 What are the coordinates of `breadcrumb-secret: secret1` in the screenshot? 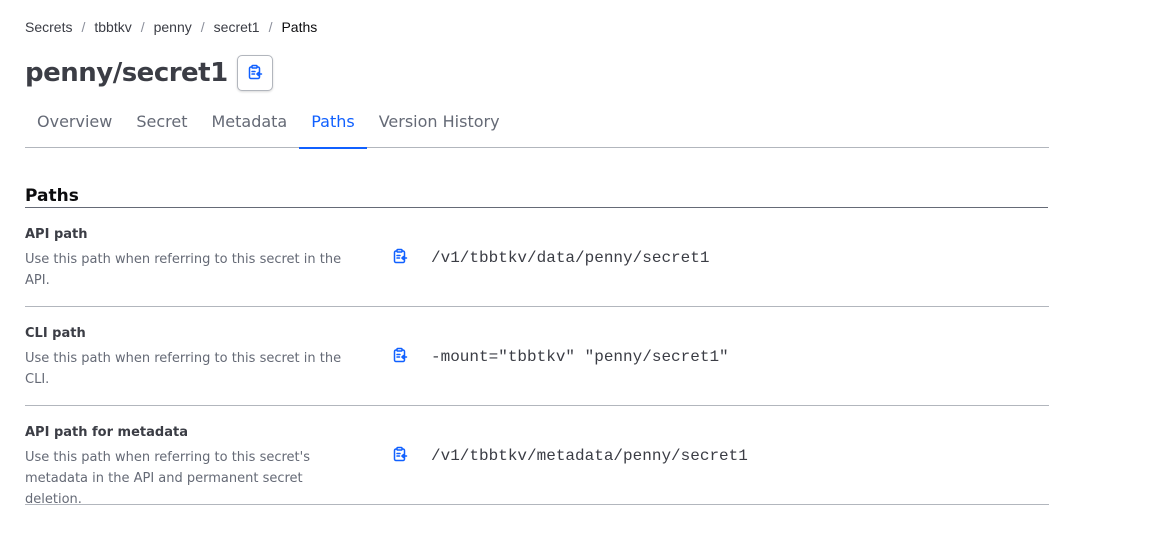 It's located at (237, 27).